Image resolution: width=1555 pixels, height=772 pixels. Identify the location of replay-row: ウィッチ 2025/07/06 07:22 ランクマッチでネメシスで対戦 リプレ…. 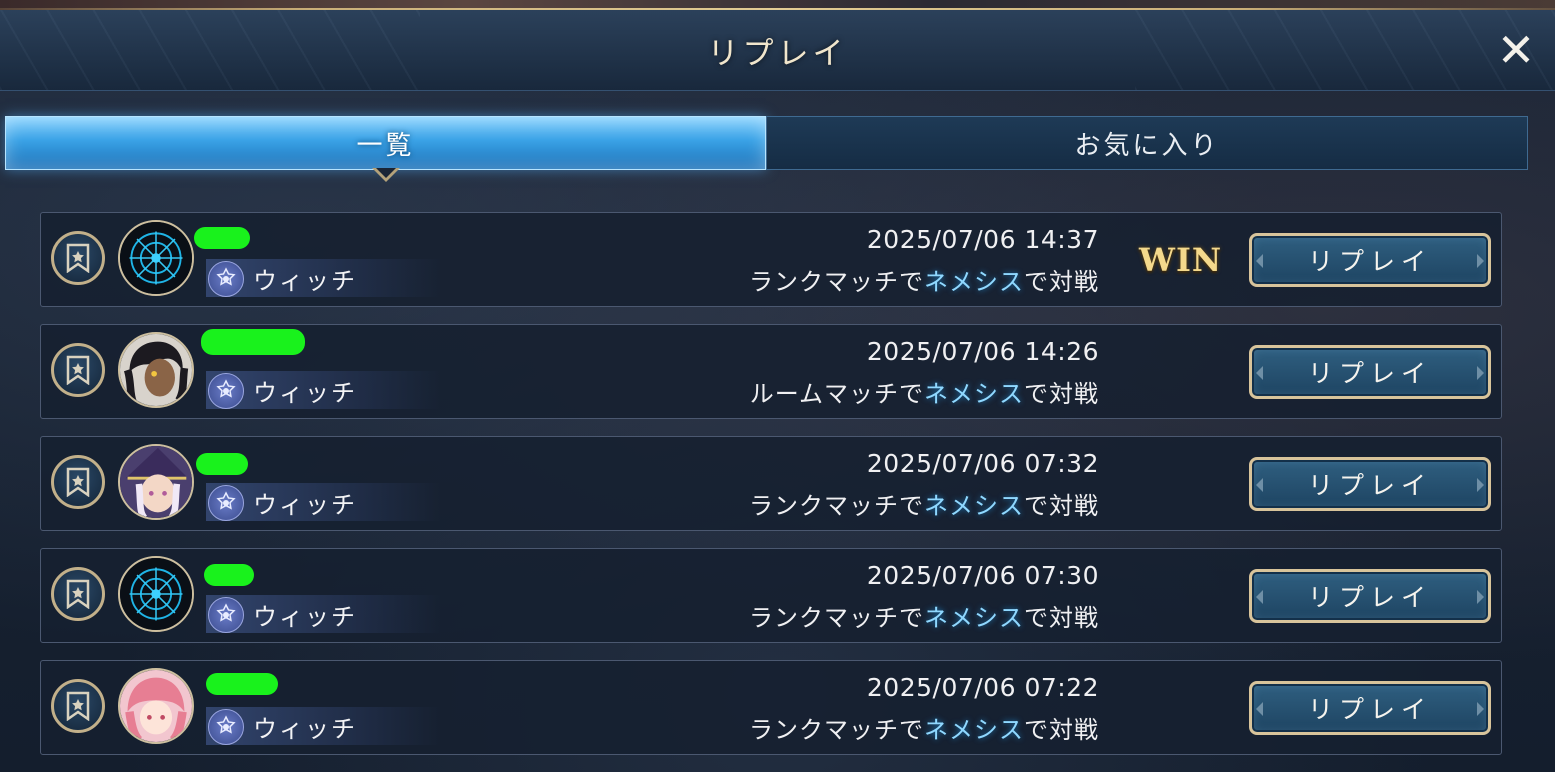
(771, 707).